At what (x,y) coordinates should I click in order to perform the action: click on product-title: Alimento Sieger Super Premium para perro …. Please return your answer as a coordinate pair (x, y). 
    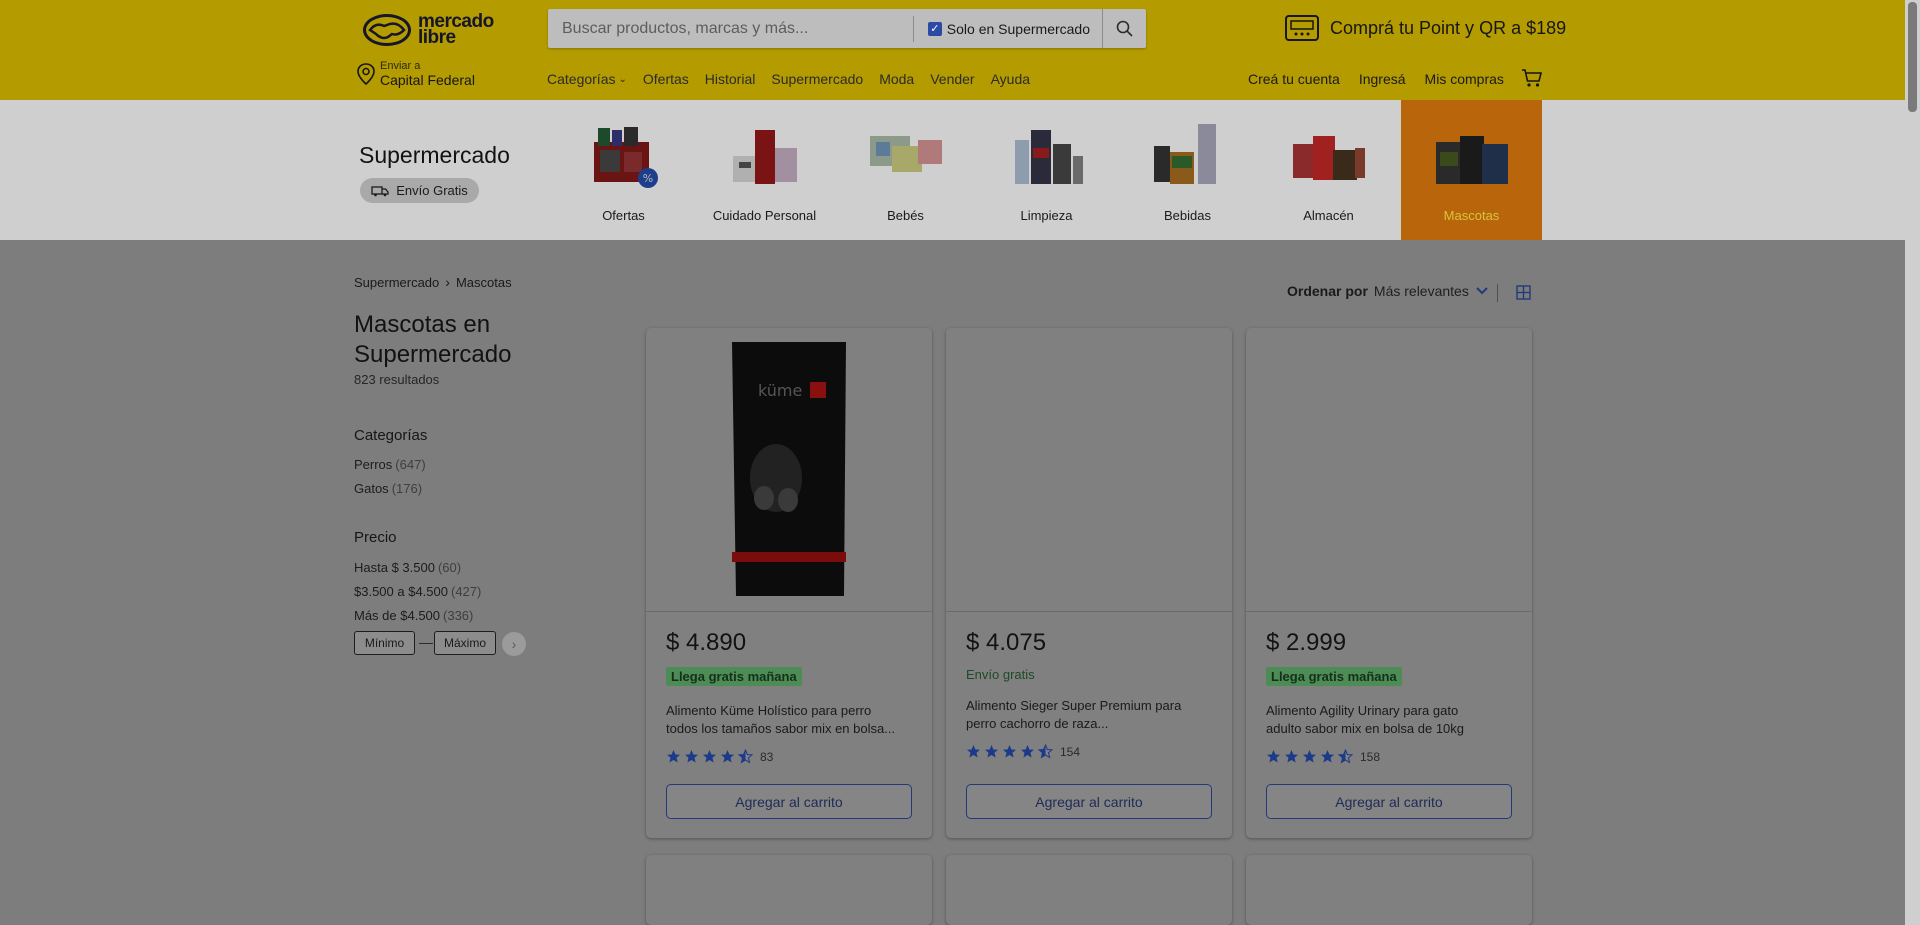
    Looking at the image, I should click on (1091, 715).